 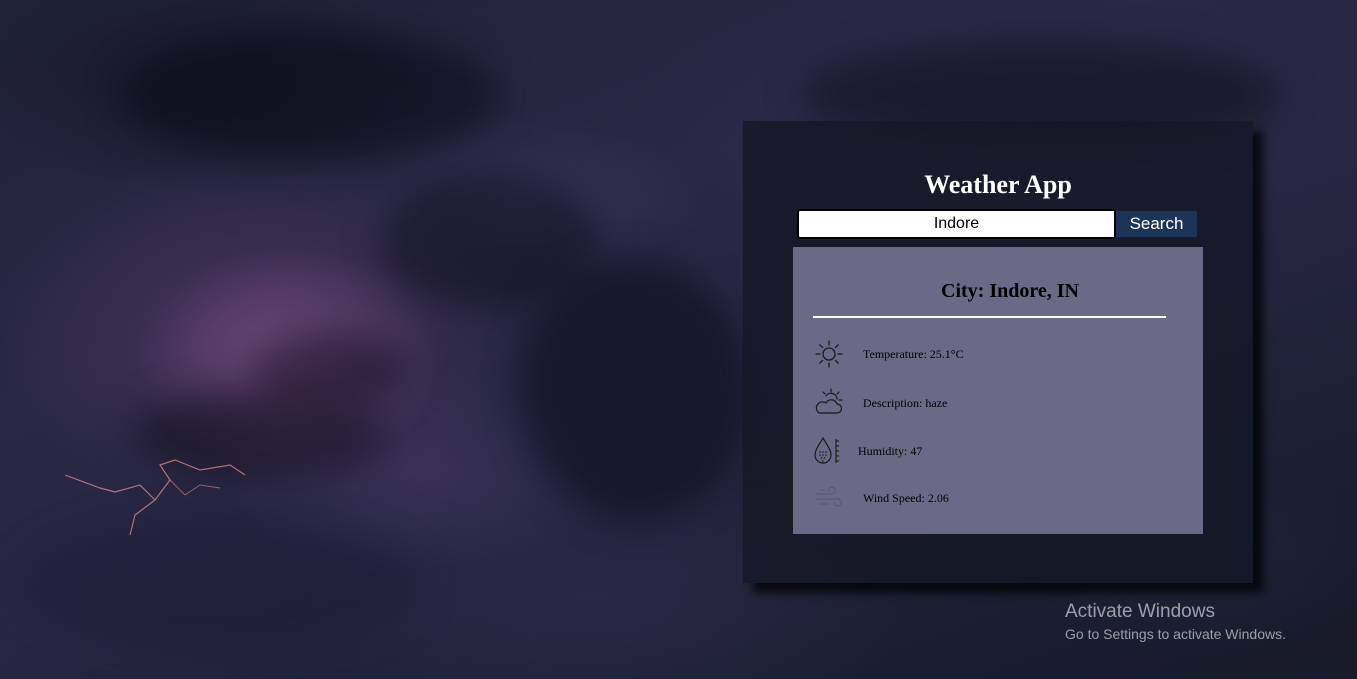 I want to click on city-name: City: Indore, IN, so click(x=1010, y=291).